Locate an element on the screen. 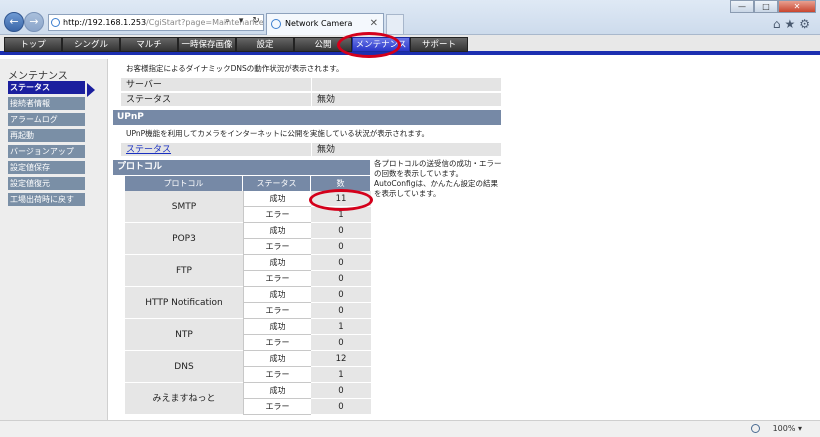  nav-multi-button: マルチ is located at coordinates (149, 44).